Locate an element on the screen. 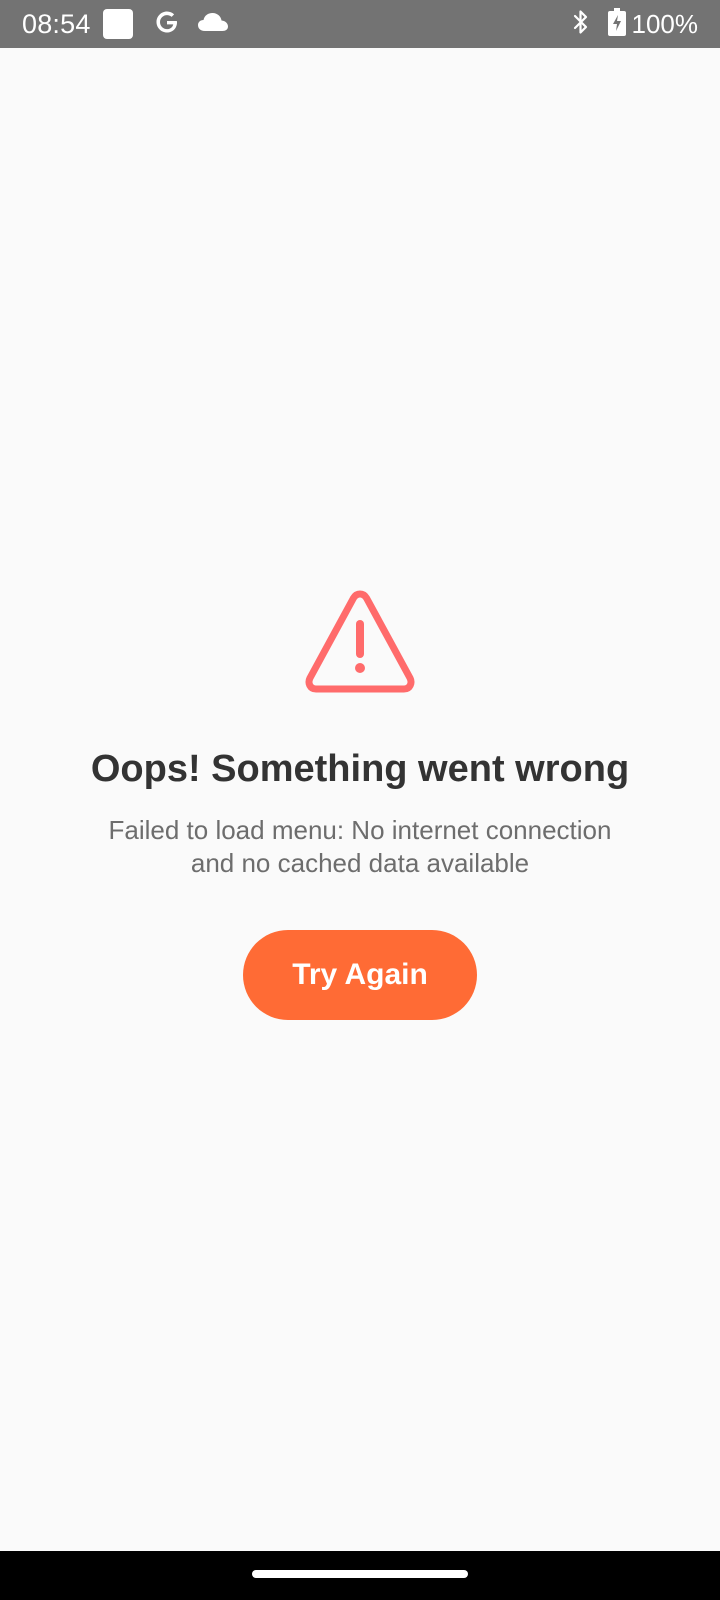 This screenshot has height=1600, width=720. bluetooth-icon is located at coordinates (589, 24).